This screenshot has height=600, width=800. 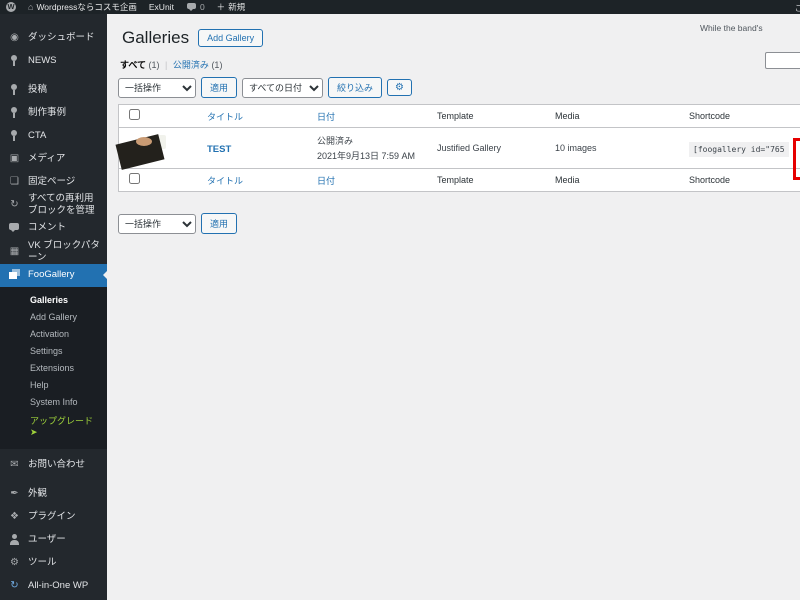 What do you see at coordinates (53, 563) in the screenshot?
I see `sidebar-item-tools: ⚙ ツール` at bounding box center [53, 563].